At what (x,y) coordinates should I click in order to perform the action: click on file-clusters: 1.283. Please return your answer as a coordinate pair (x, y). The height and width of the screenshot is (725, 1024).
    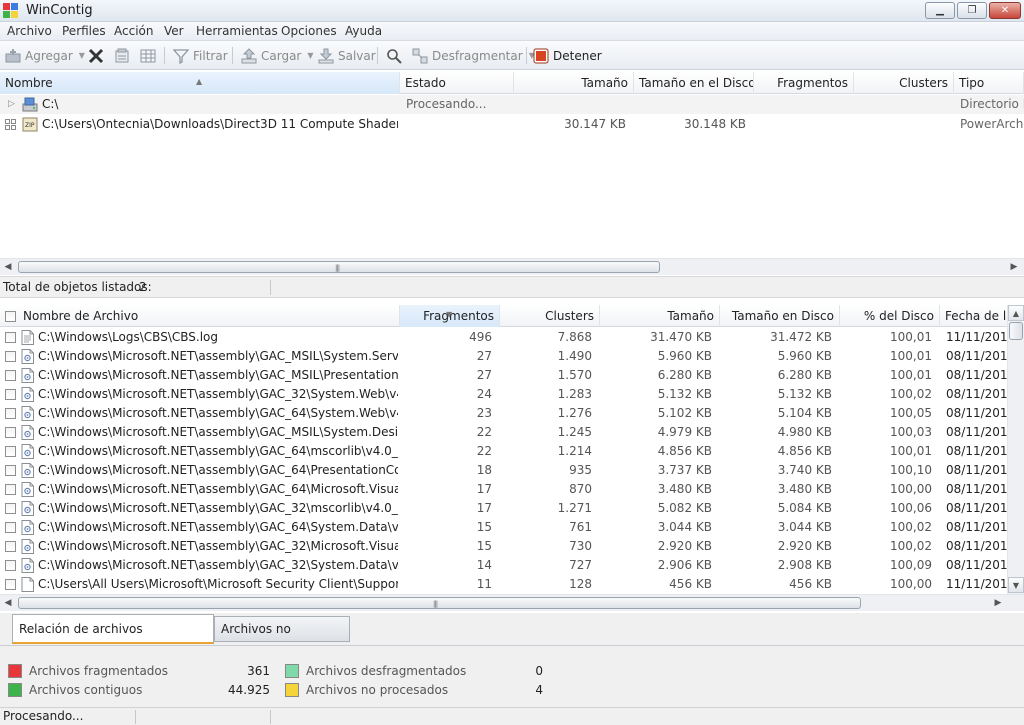
    Looking at the image, I should click on (574, 394).